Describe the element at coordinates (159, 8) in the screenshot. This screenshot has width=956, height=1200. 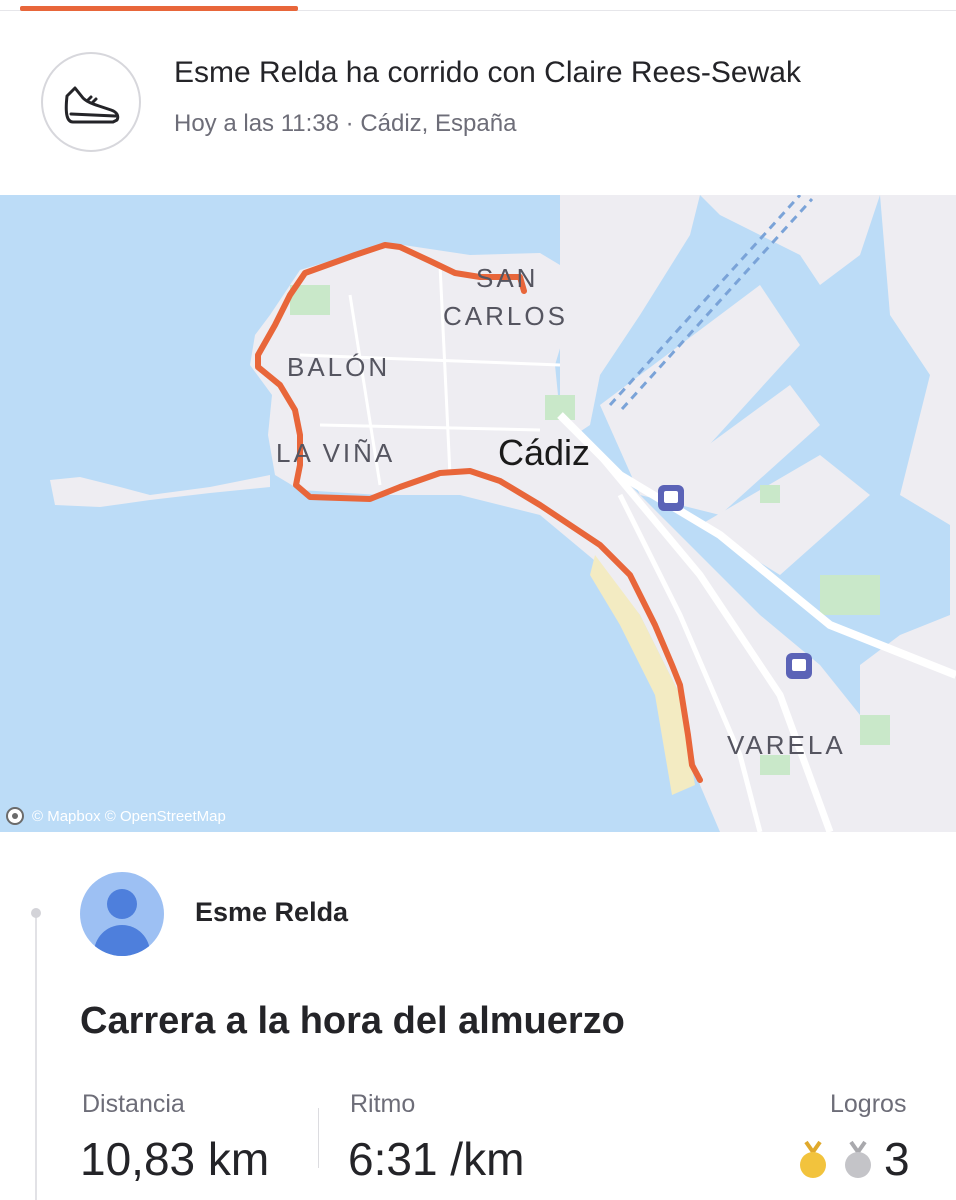
I see `progress-indicator` at that location.